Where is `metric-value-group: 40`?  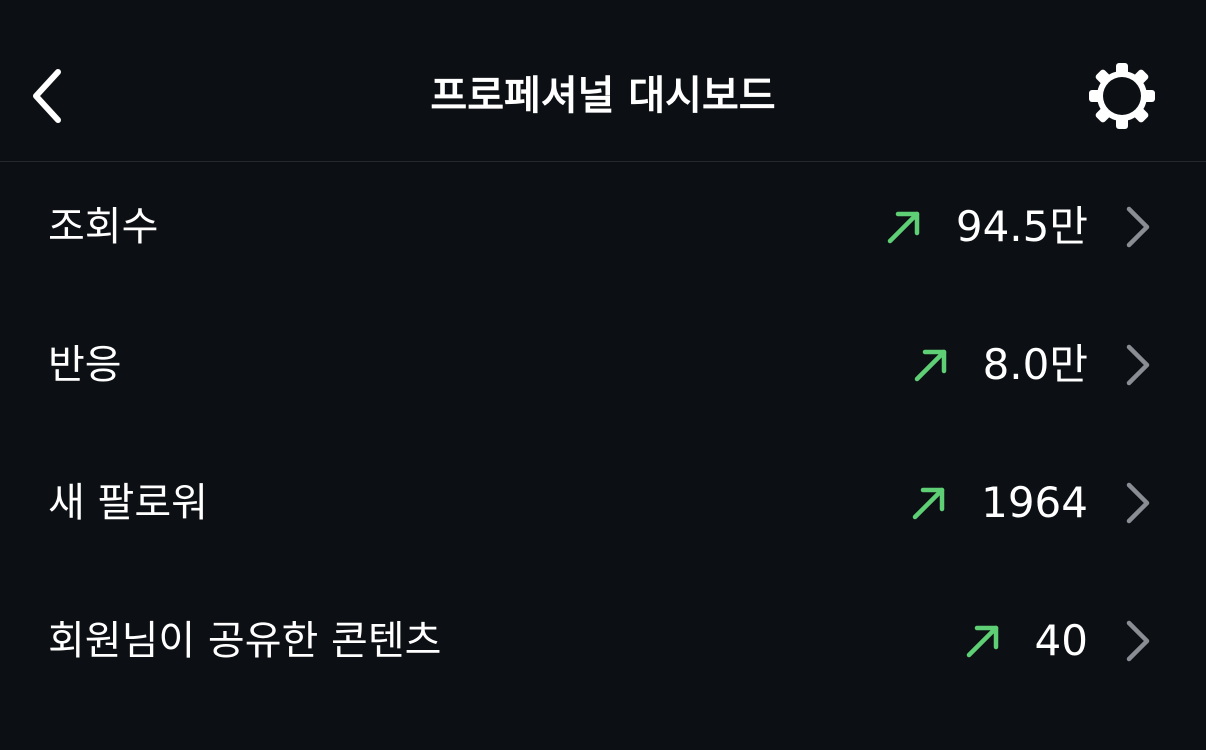 metric-value-group: 40 is located at coordinates (1058, 641).